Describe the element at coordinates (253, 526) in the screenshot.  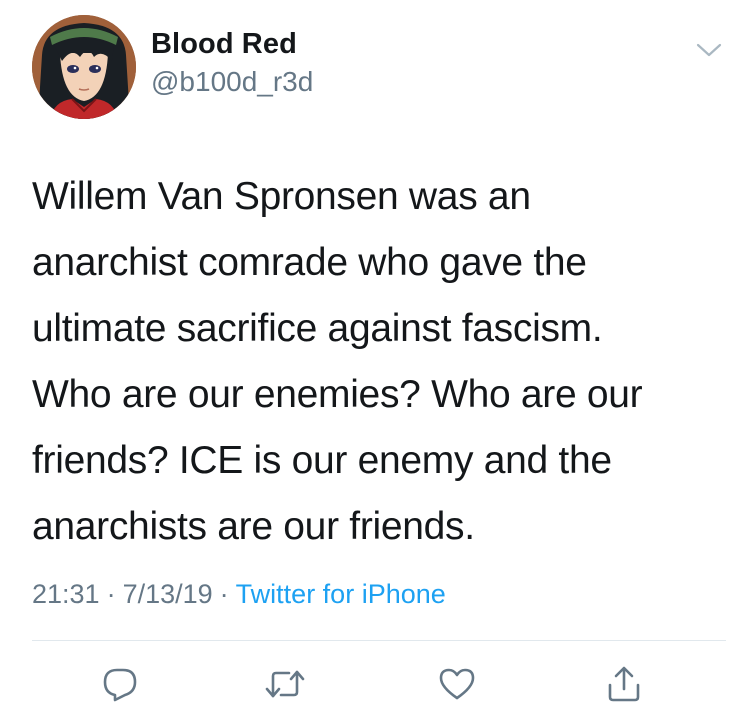
I see `tweet-text-line: anarchists are our friends.` at that location.